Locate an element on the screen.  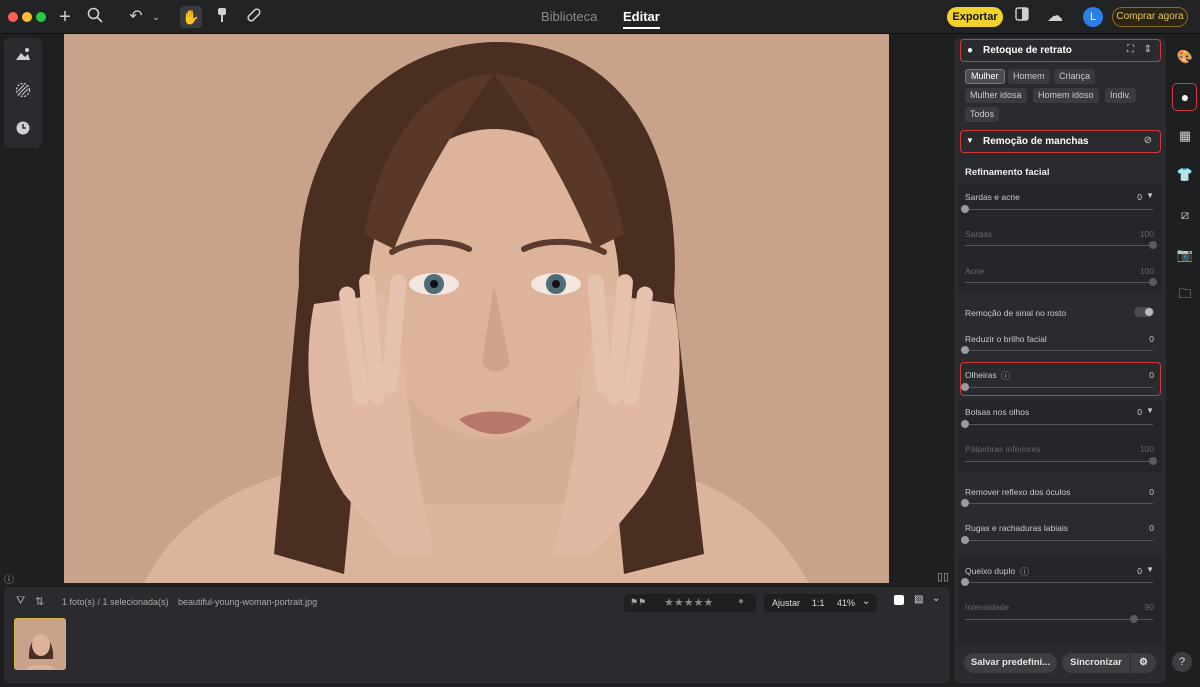
help-button: ? is located at coordinates (1182, 662).